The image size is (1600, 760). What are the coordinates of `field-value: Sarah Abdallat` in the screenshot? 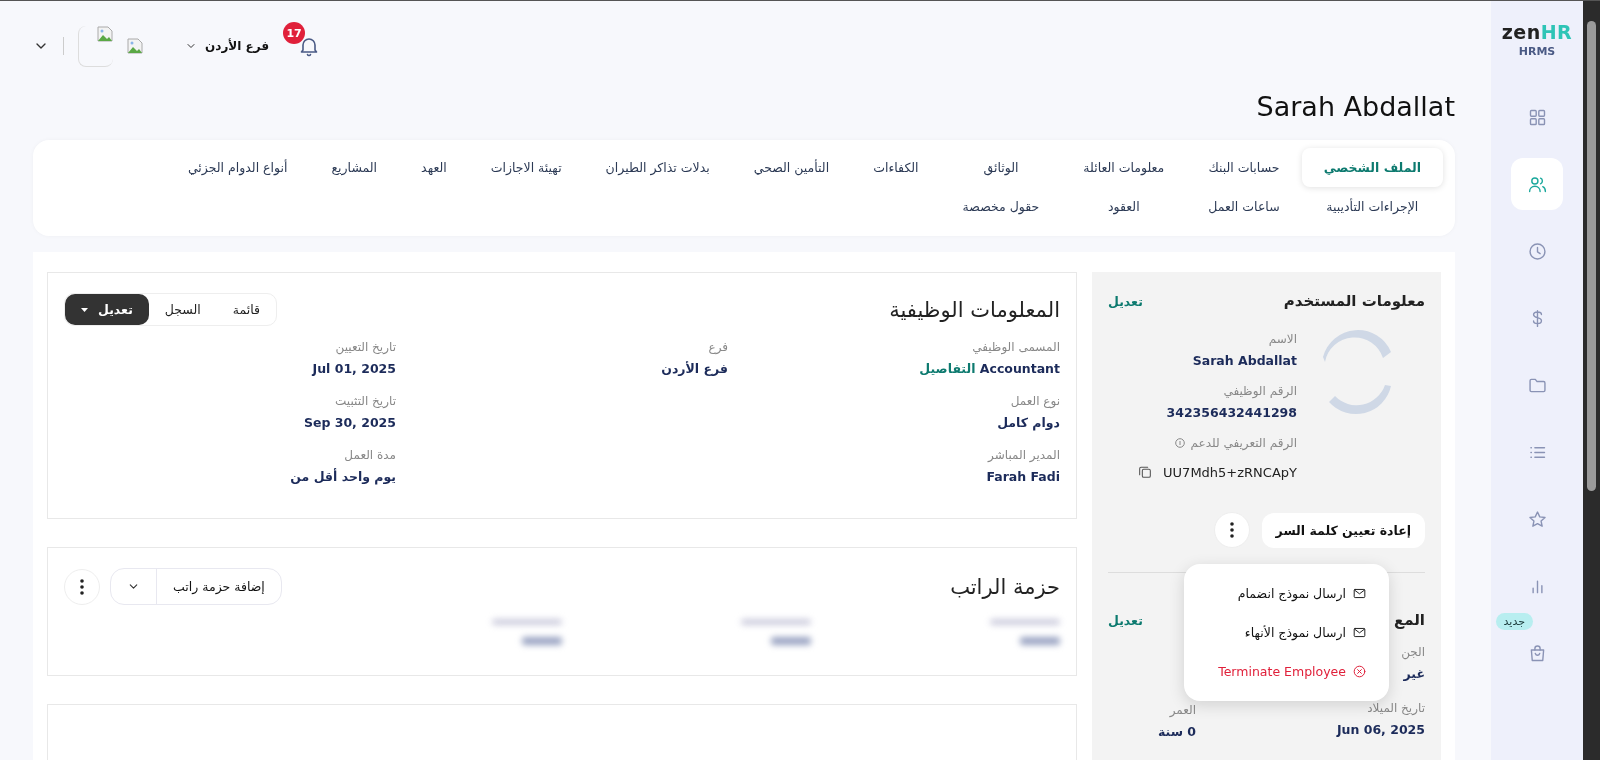 It's located at (1244, 361).